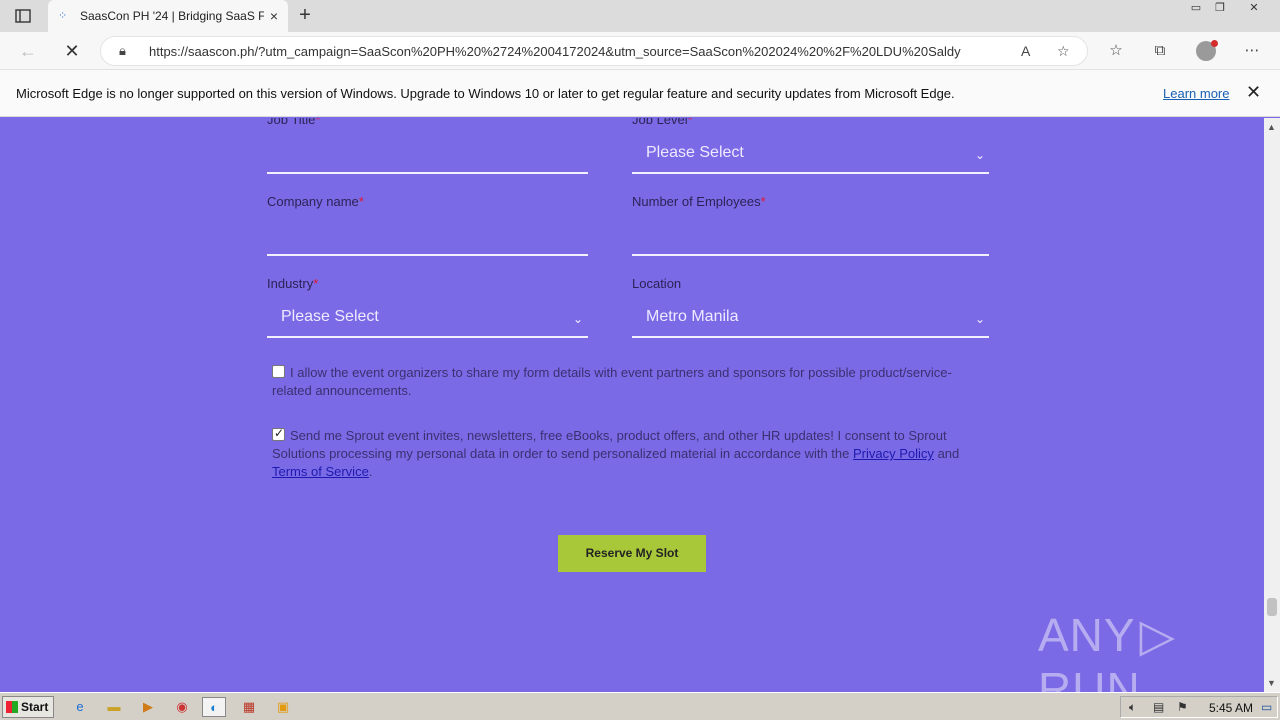 The image size is (1280, 720). What do you see at coordinates (1231, 708) in the screenshot?
I see `clock: 5:45 AM` at bounding box center [1231, 708].